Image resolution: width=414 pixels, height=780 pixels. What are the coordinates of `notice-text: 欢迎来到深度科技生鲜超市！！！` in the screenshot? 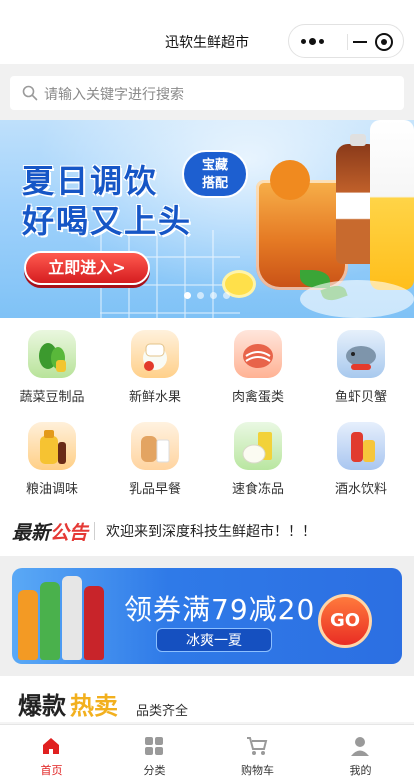 It's located at (211, 532).